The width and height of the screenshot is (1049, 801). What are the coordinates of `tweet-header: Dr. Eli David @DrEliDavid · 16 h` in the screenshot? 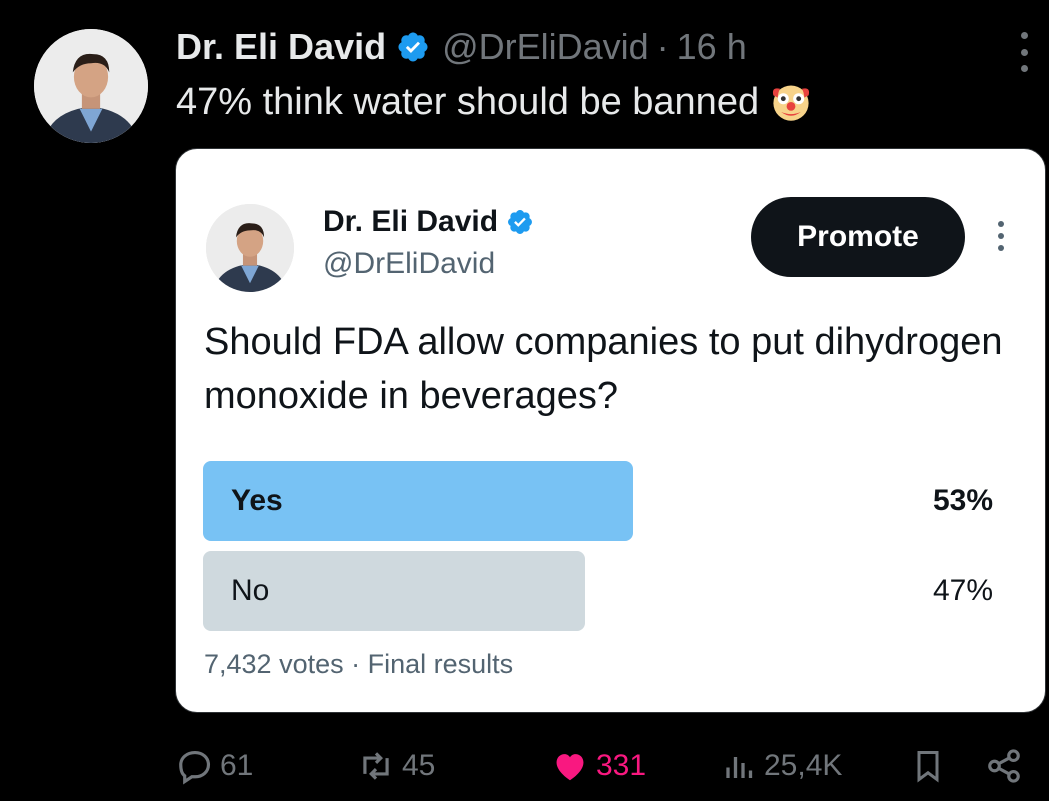 It's located at (461, 47).